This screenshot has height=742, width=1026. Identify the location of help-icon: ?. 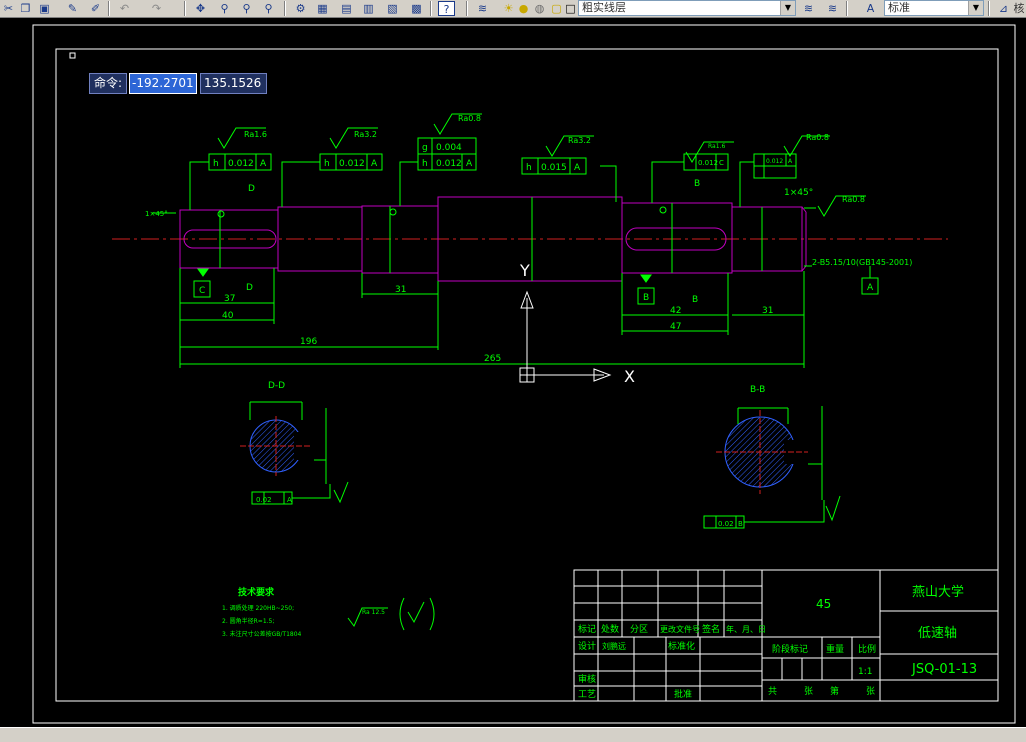
(446, 8).